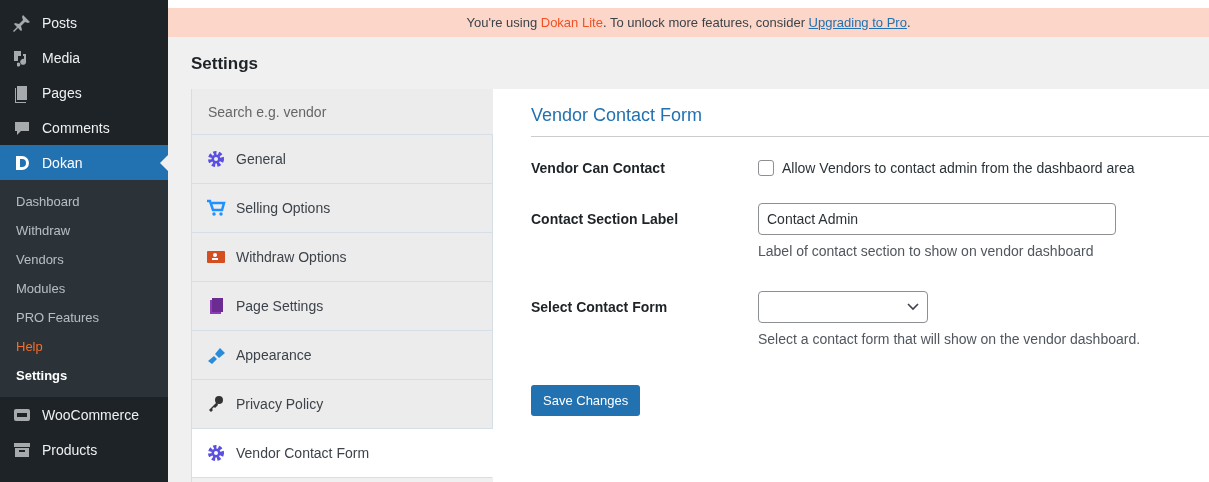  Describe the element at coordinates (586, 400) in the screenshot. I see `save-button: Save Changes` at that location.